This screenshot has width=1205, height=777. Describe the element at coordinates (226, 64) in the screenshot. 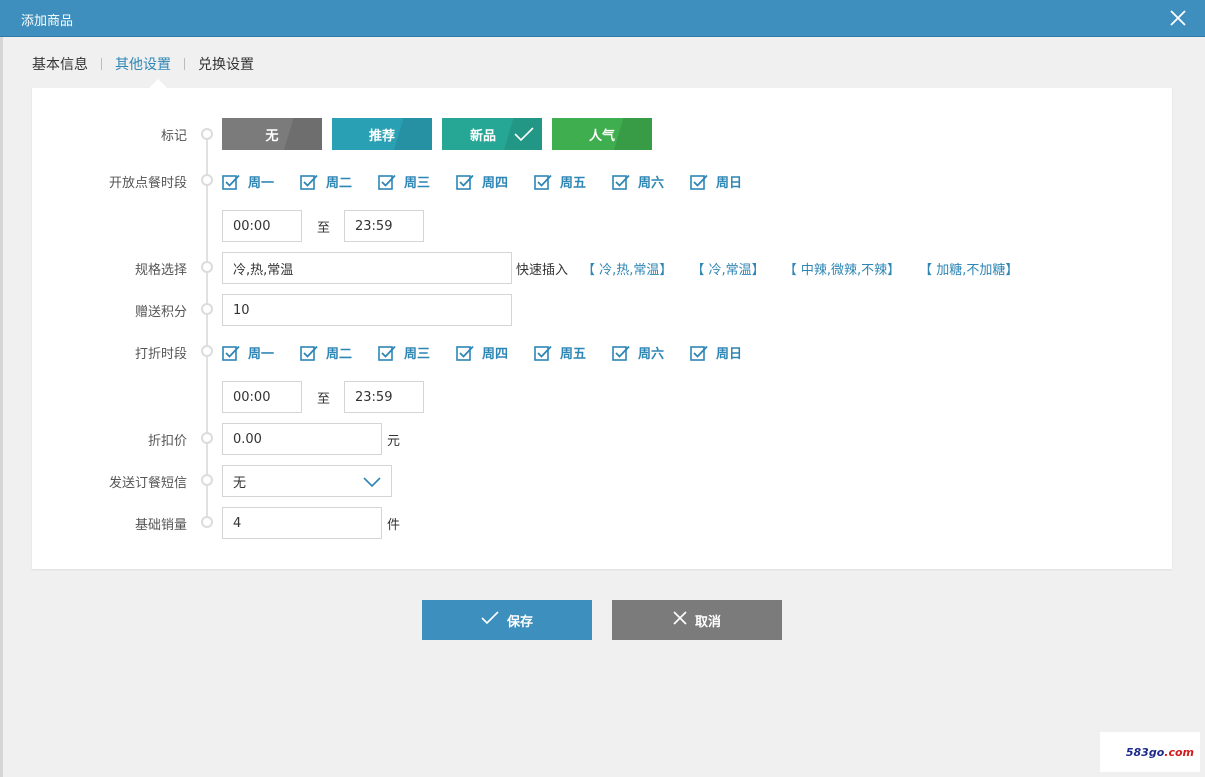

I see `tab-exchange-settings: 兑换设置` at that location.